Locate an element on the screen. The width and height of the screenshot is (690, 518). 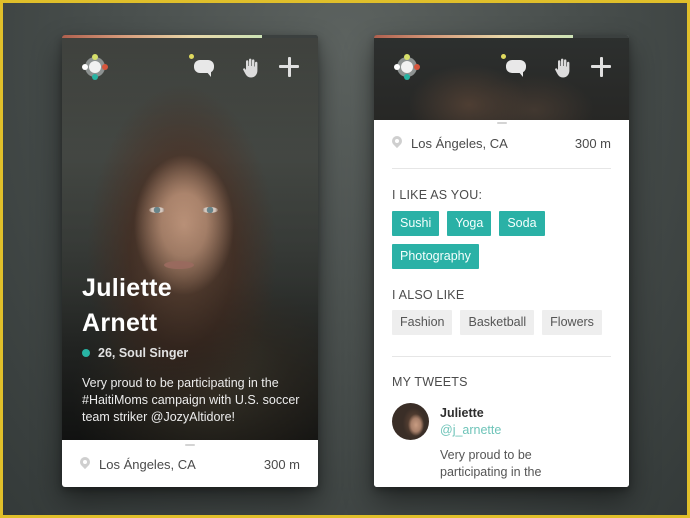
details-progress-bar is located at coordinates (501, 36).